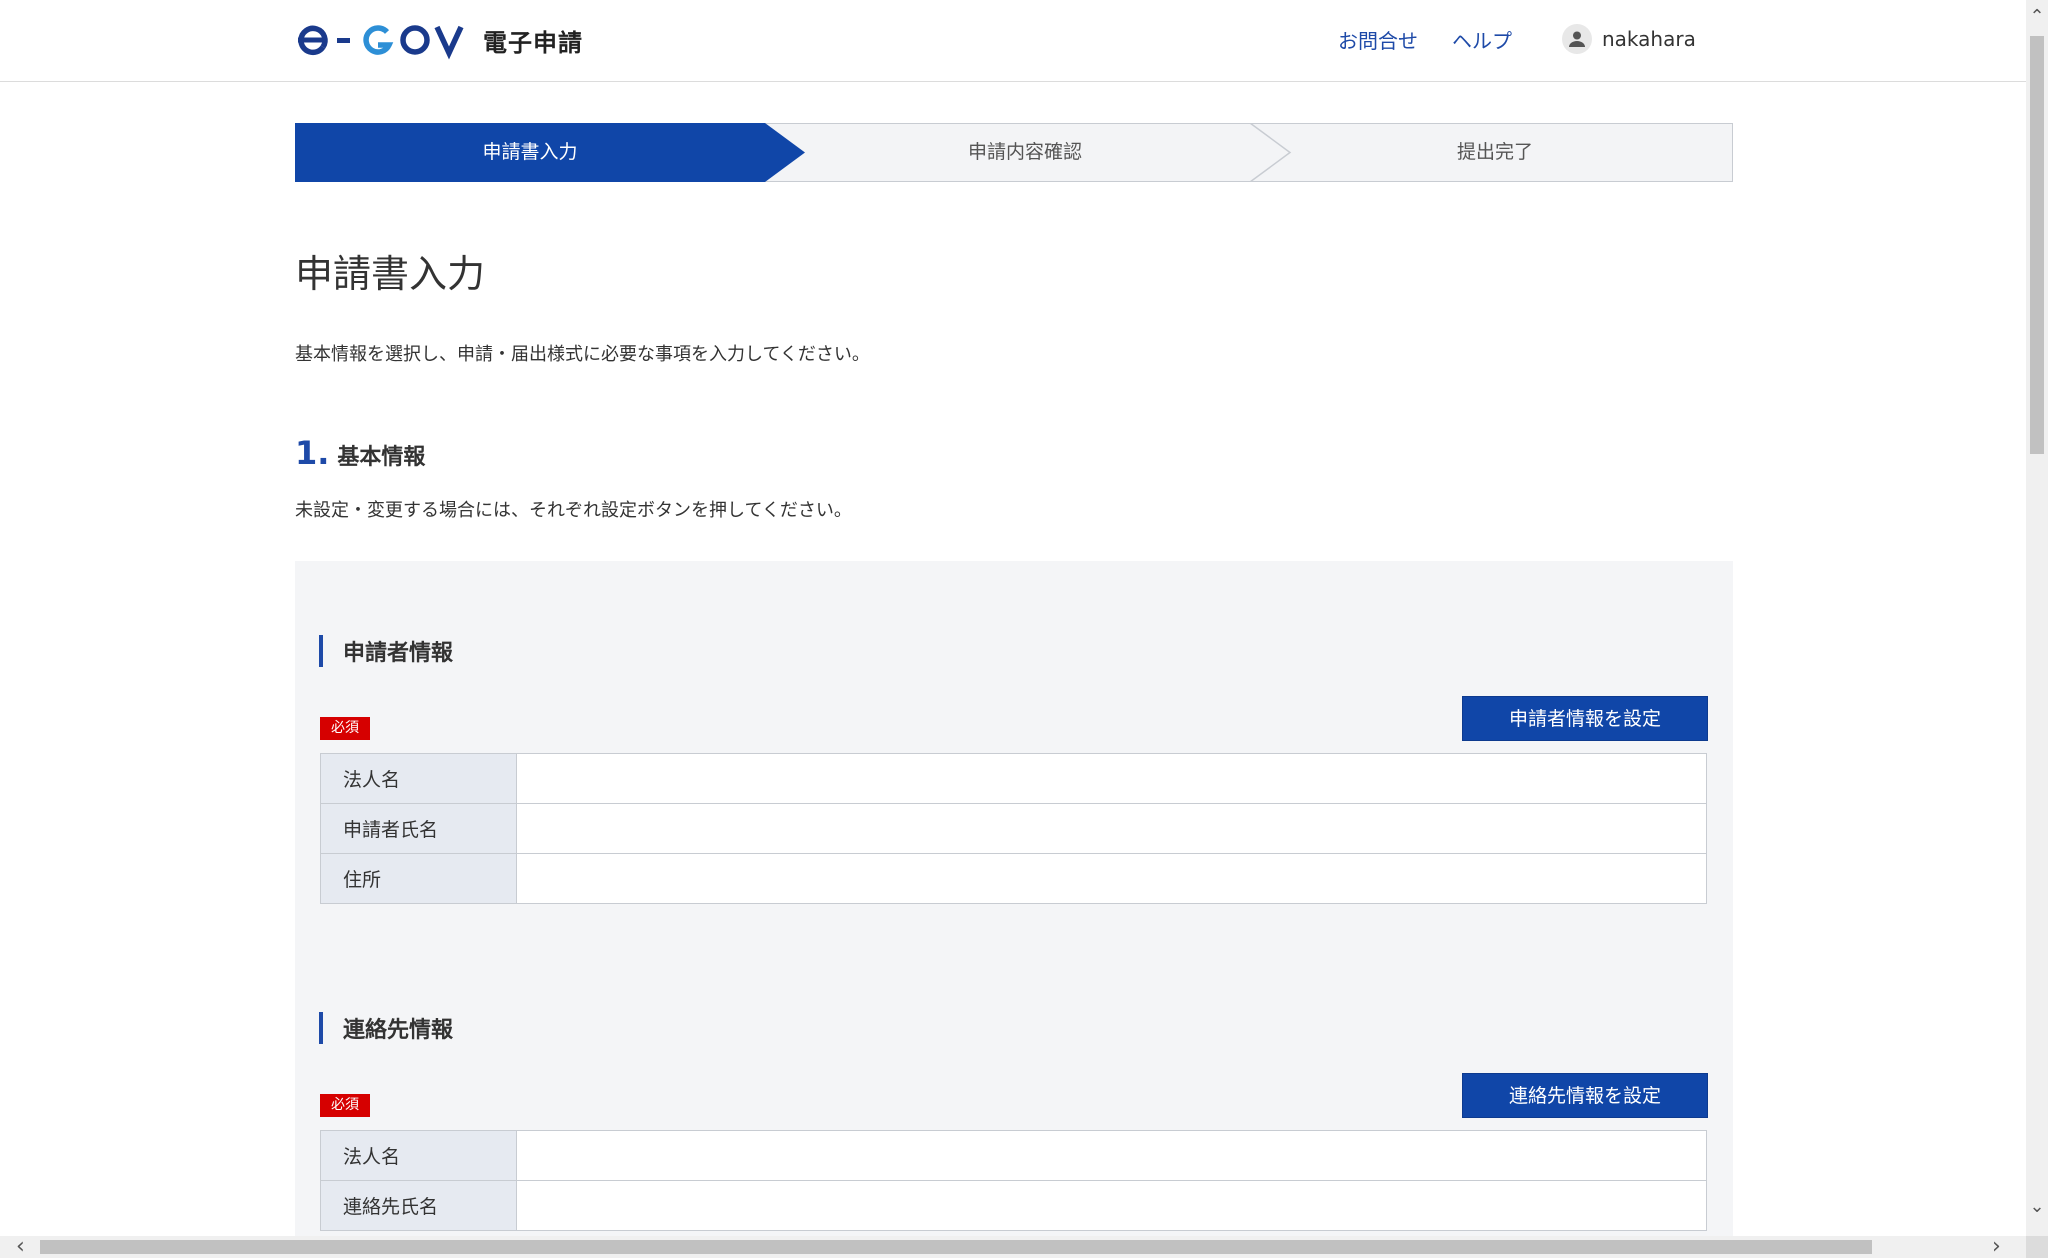  I want to click on site-header: 電子申請 お問合せ ヘルプ nakahara, so click(1013, 41).